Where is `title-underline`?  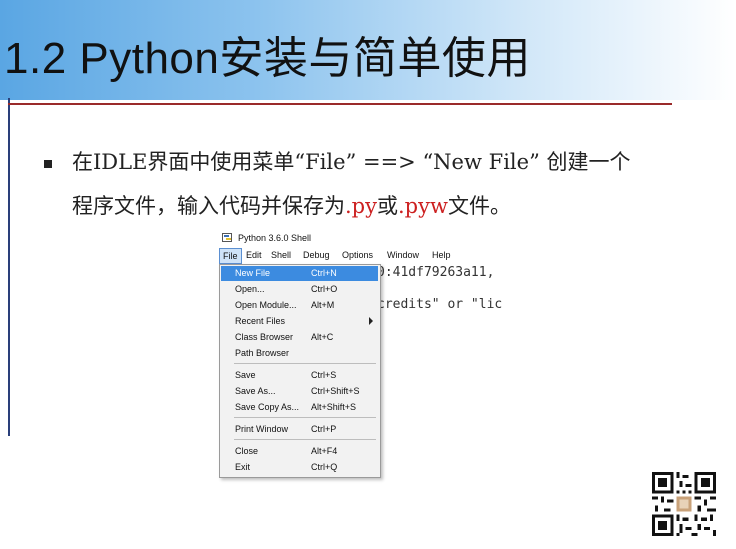 title-underline is located at coordinates (340, 104).